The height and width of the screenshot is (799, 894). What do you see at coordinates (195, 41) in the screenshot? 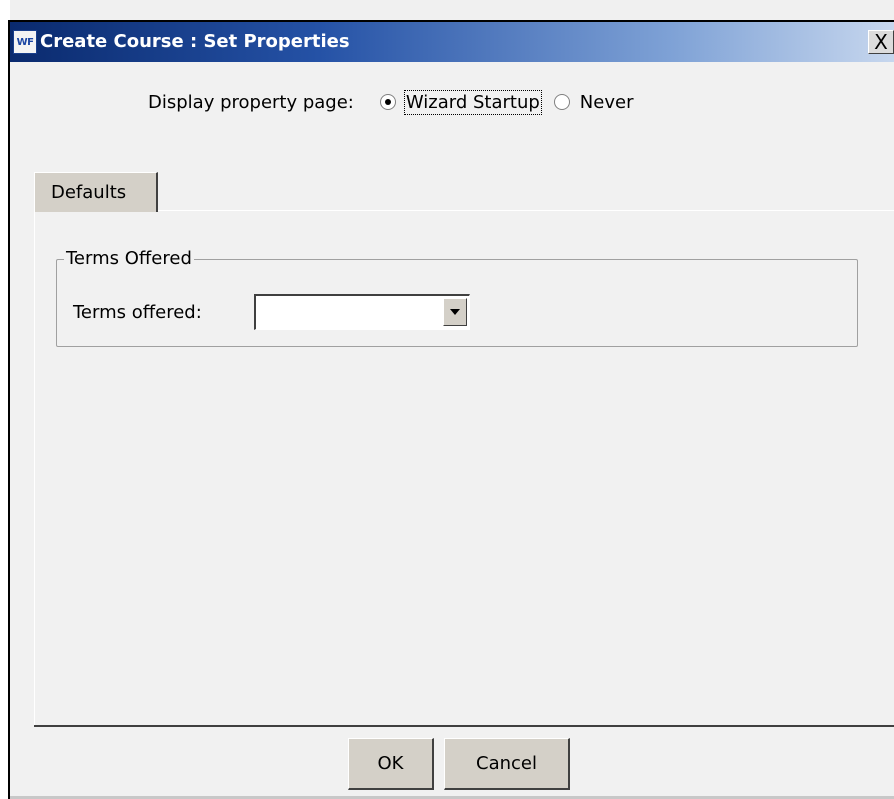
I see `window-title: Create Course : Set Properties` at bounding box center [195, 41].